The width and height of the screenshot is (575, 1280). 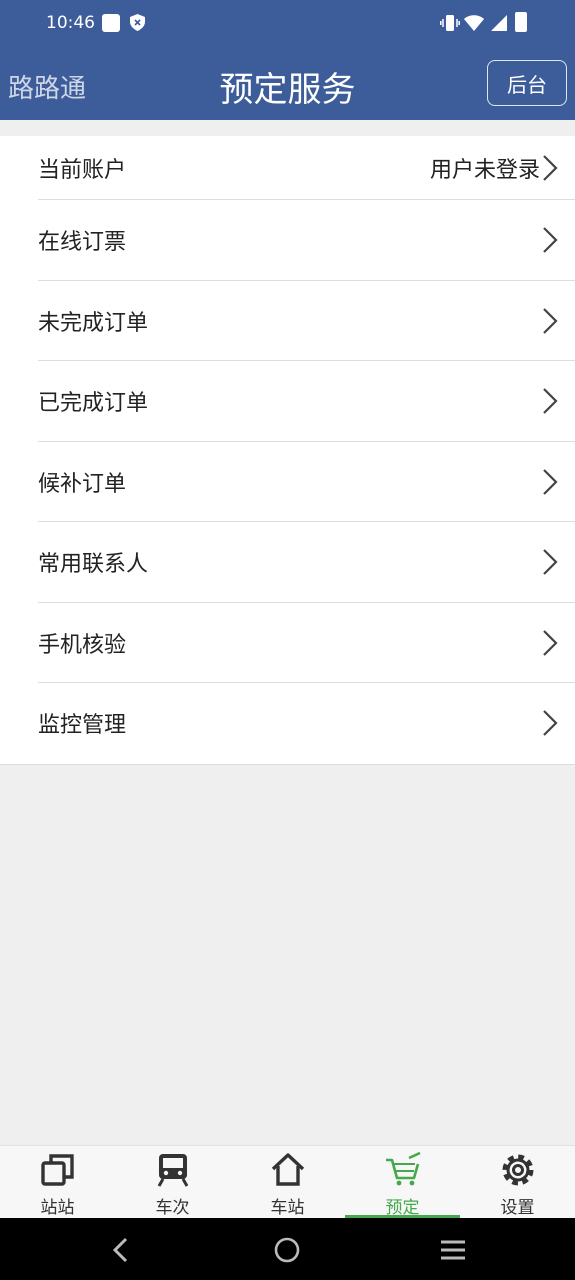 What do you see at coordinates (287, 1208) in the screenshot?
I see `tab-label: 车站` at bounding box center [287, 1208].